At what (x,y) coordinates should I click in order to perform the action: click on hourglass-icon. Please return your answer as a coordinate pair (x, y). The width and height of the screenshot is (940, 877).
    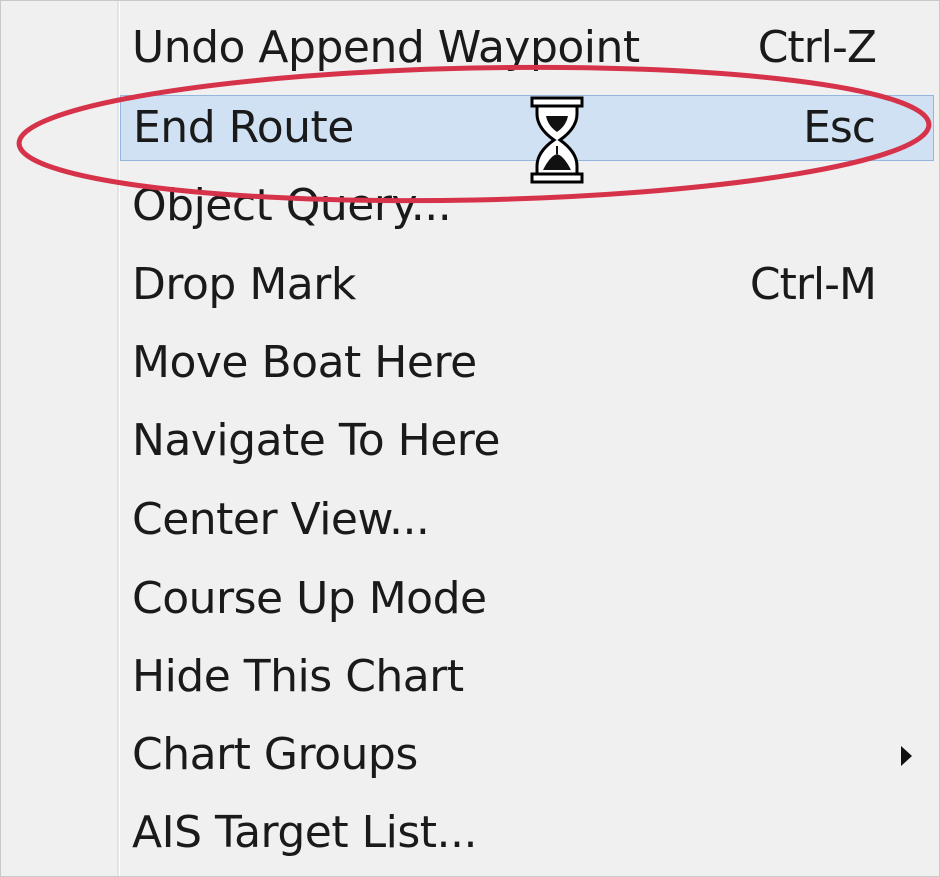
    Looking at the image, I should click on (557, 140).